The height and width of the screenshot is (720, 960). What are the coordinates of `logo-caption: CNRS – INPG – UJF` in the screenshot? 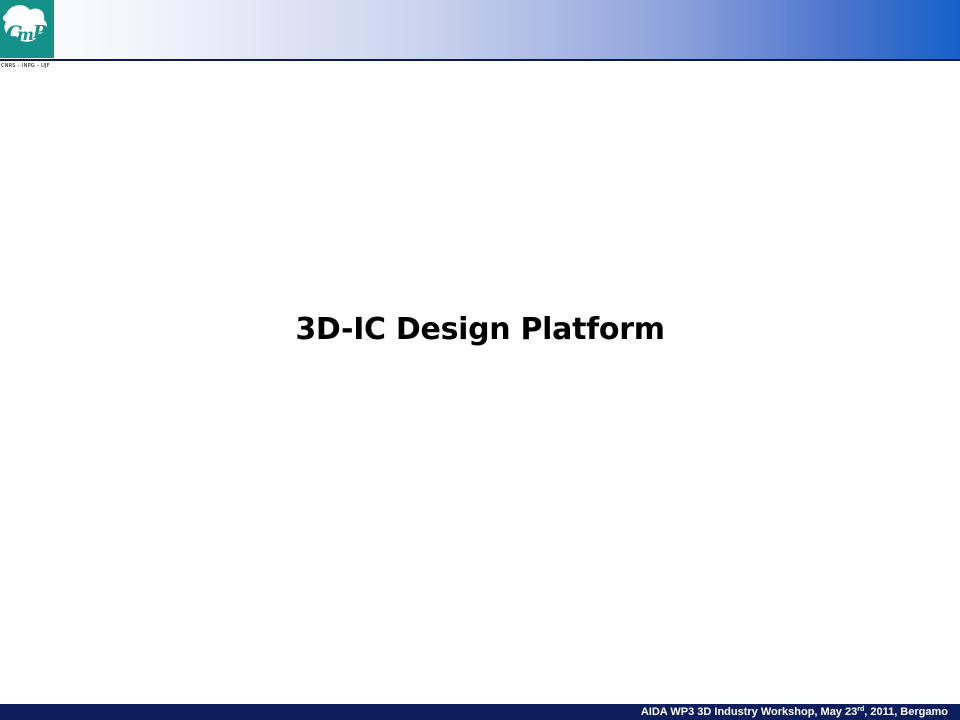 It's located at (25, 66).